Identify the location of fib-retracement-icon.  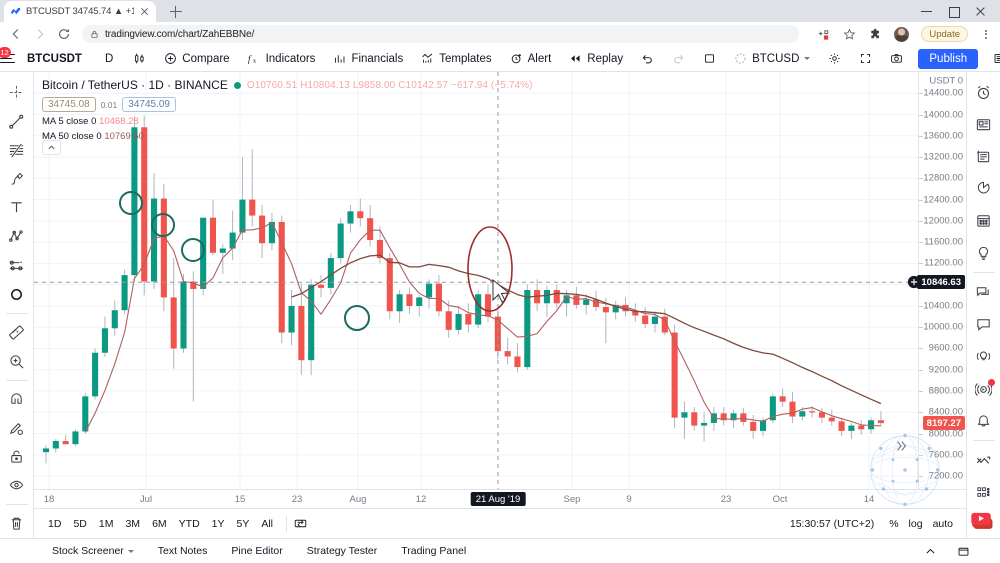
(17, 150).